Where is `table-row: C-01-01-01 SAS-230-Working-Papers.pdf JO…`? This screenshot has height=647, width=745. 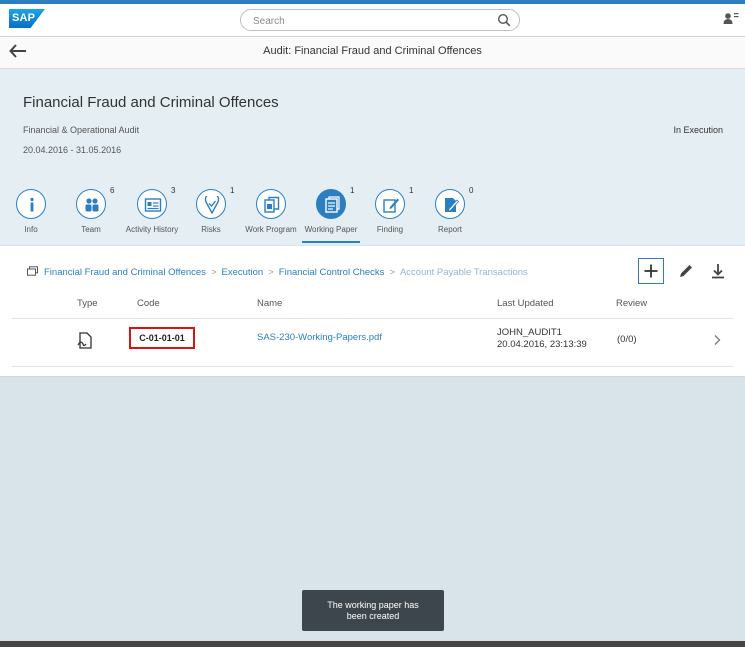 table-row: C-01-01-01 SAS-230-Working-Papers.pdf JO… is located at coordinates (372, 343).